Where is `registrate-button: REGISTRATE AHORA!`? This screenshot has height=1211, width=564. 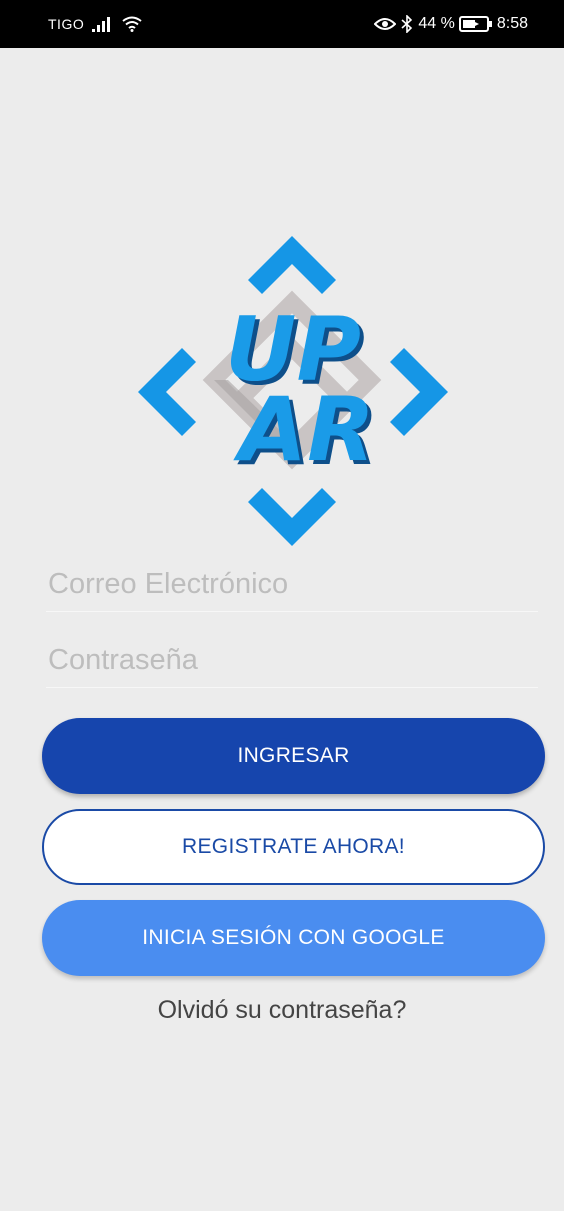 registrate-button: REGISTRATE AHORA! is located at coordinates (293, 847).